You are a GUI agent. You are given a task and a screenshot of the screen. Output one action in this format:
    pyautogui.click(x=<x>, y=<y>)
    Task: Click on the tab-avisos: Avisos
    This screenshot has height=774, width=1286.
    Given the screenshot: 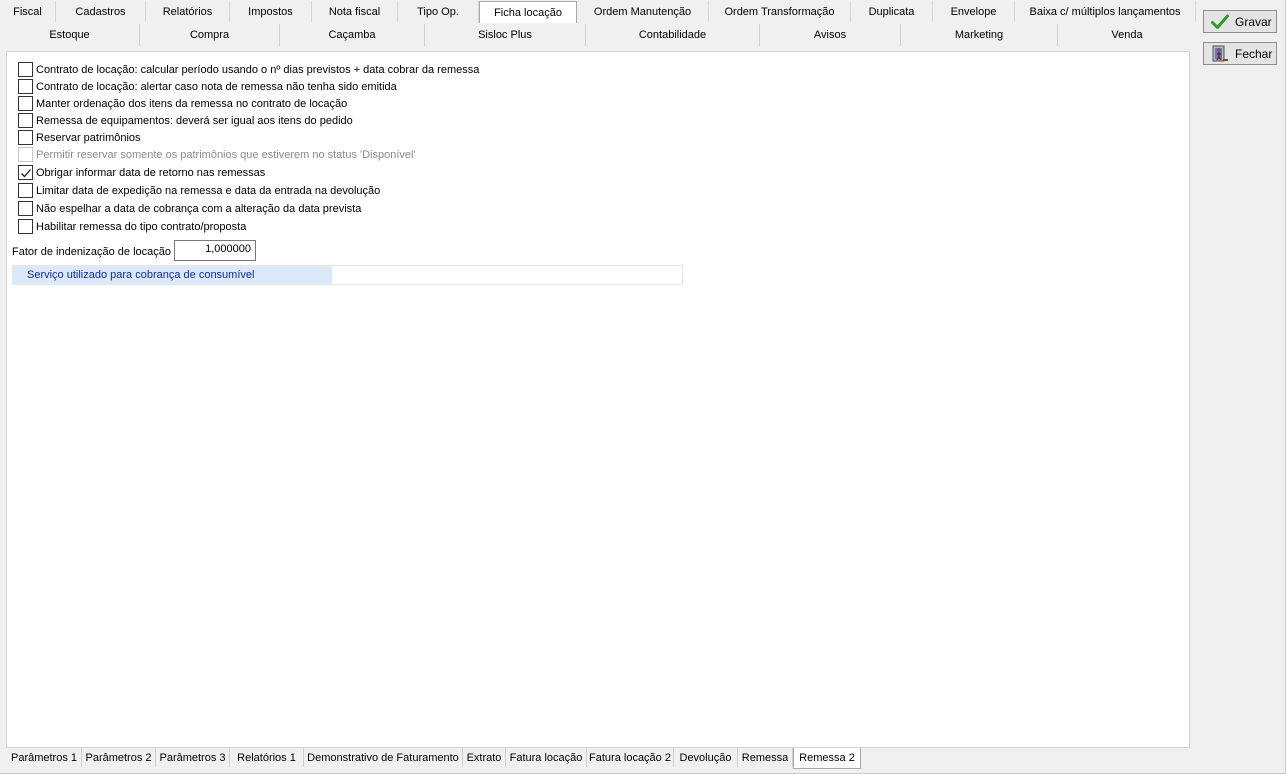 What is the action you would take?
    pyautogui.click(x=830, y=35)
    